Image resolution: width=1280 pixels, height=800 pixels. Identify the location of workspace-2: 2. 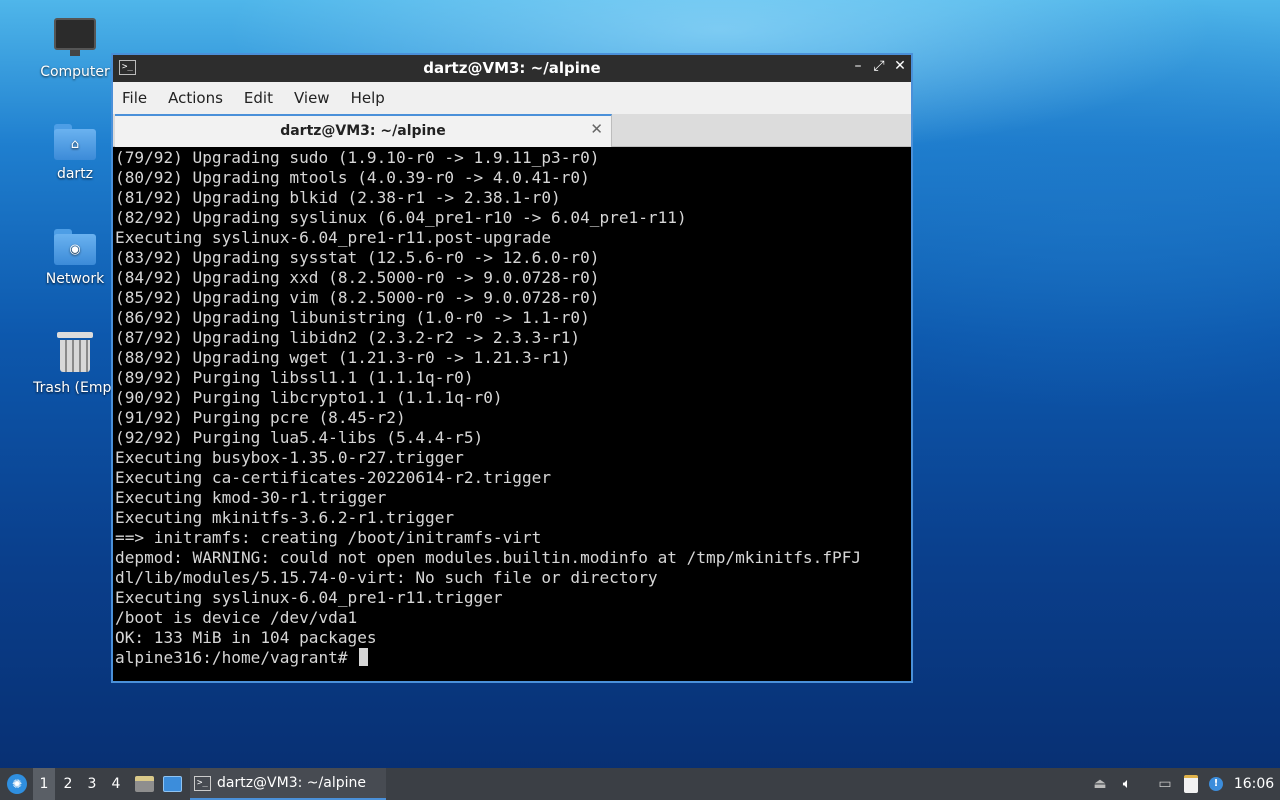
(68, 784).